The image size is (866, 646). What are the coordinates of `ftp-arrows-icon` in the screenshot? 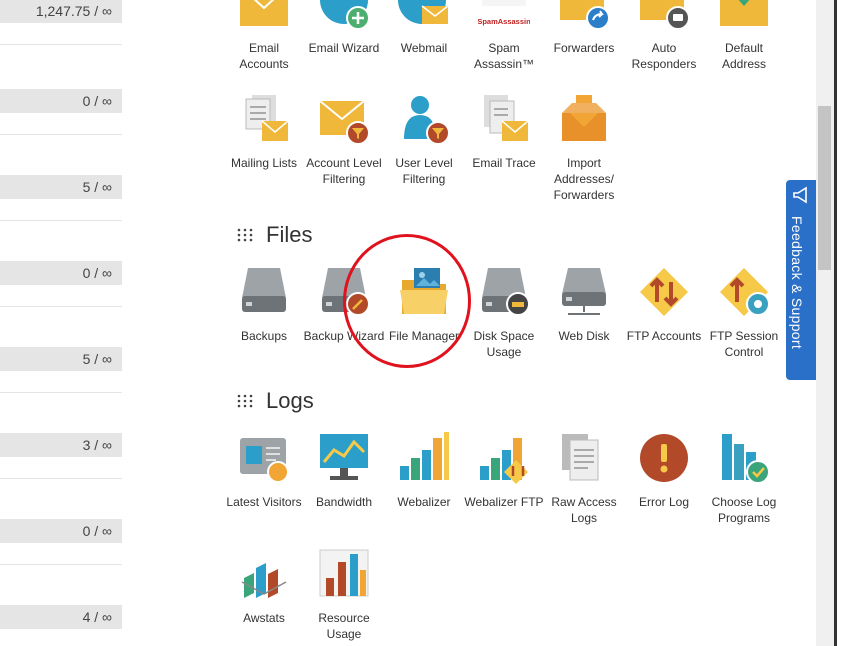 It's located at (664, 292).